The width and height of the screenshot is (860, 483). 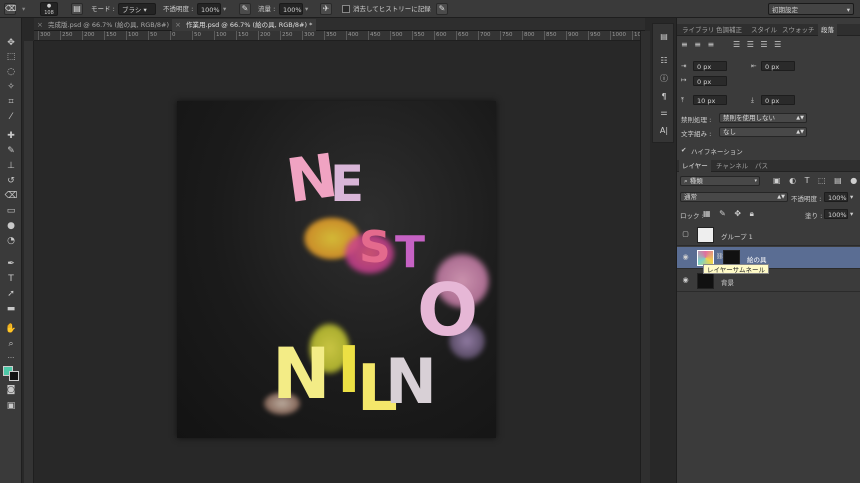 What do you see at coordinates (836, 197) in the screenshot?
I see `layer-opacity-input: 100%` at bounding box center [836, 197].